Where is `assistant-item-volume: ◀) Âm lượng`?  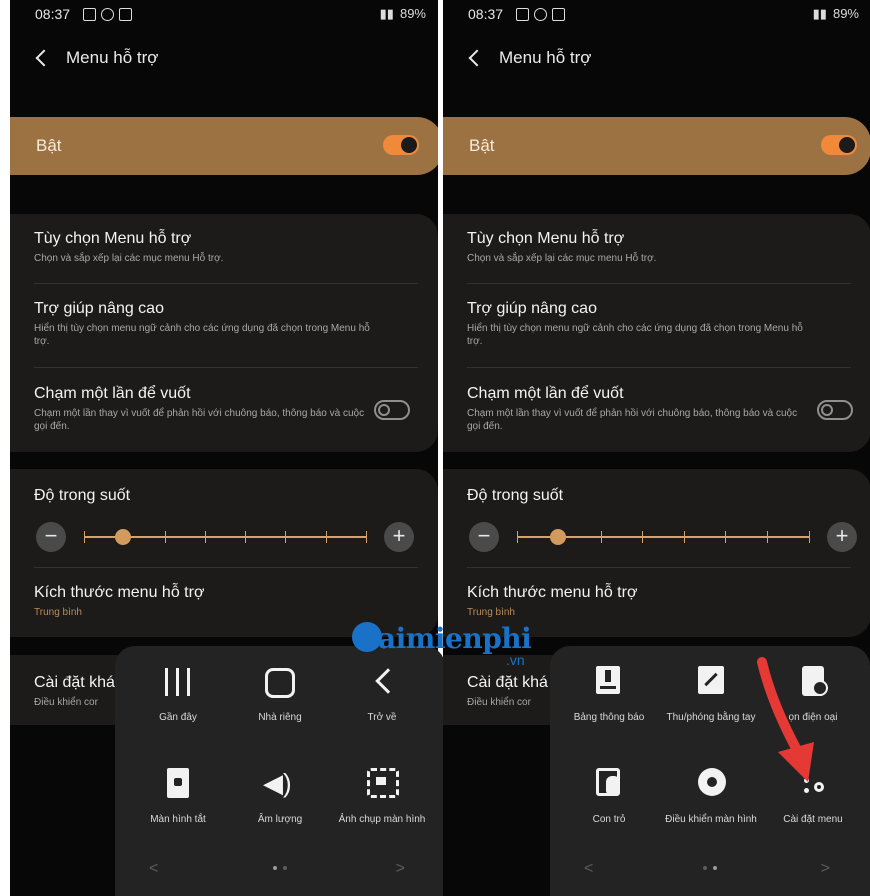 assistant-item-volume: ◀) Âm lượng is located at coordinates (280, 796).